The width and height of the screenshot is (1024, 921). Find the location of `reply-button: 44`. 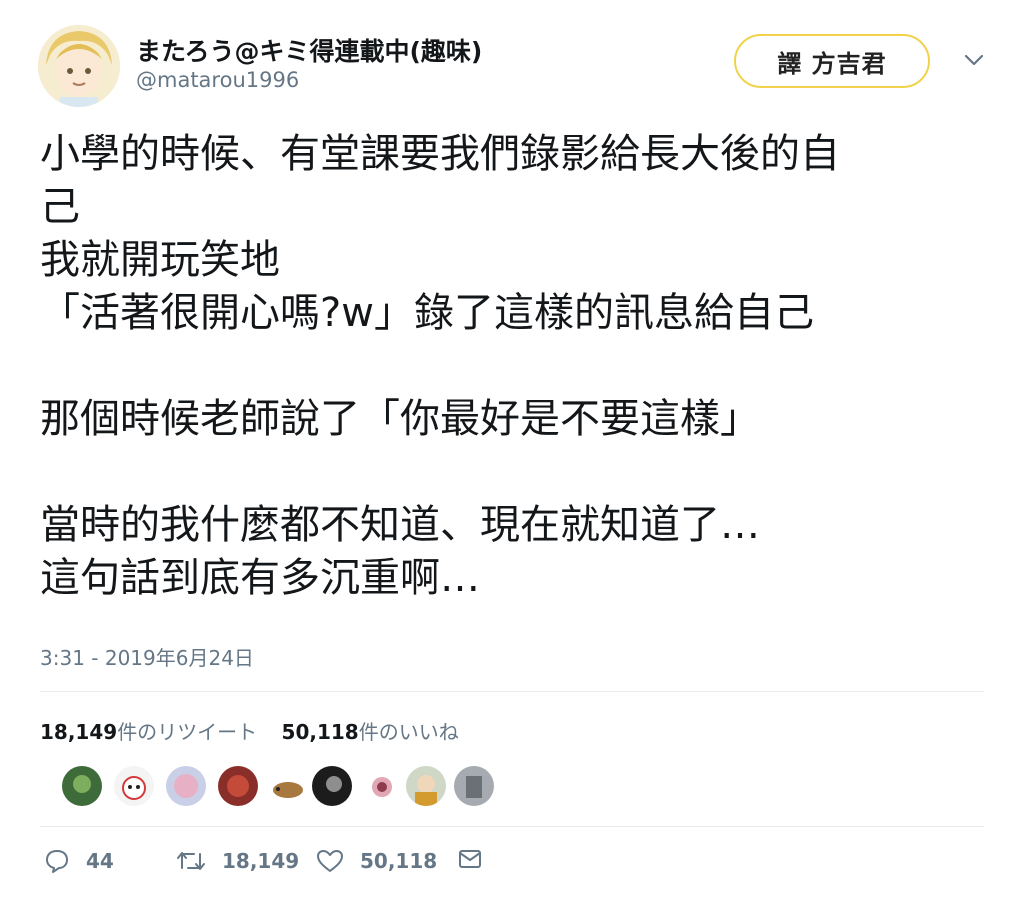

reply-button: 44 is located at coordinates (79, 861).